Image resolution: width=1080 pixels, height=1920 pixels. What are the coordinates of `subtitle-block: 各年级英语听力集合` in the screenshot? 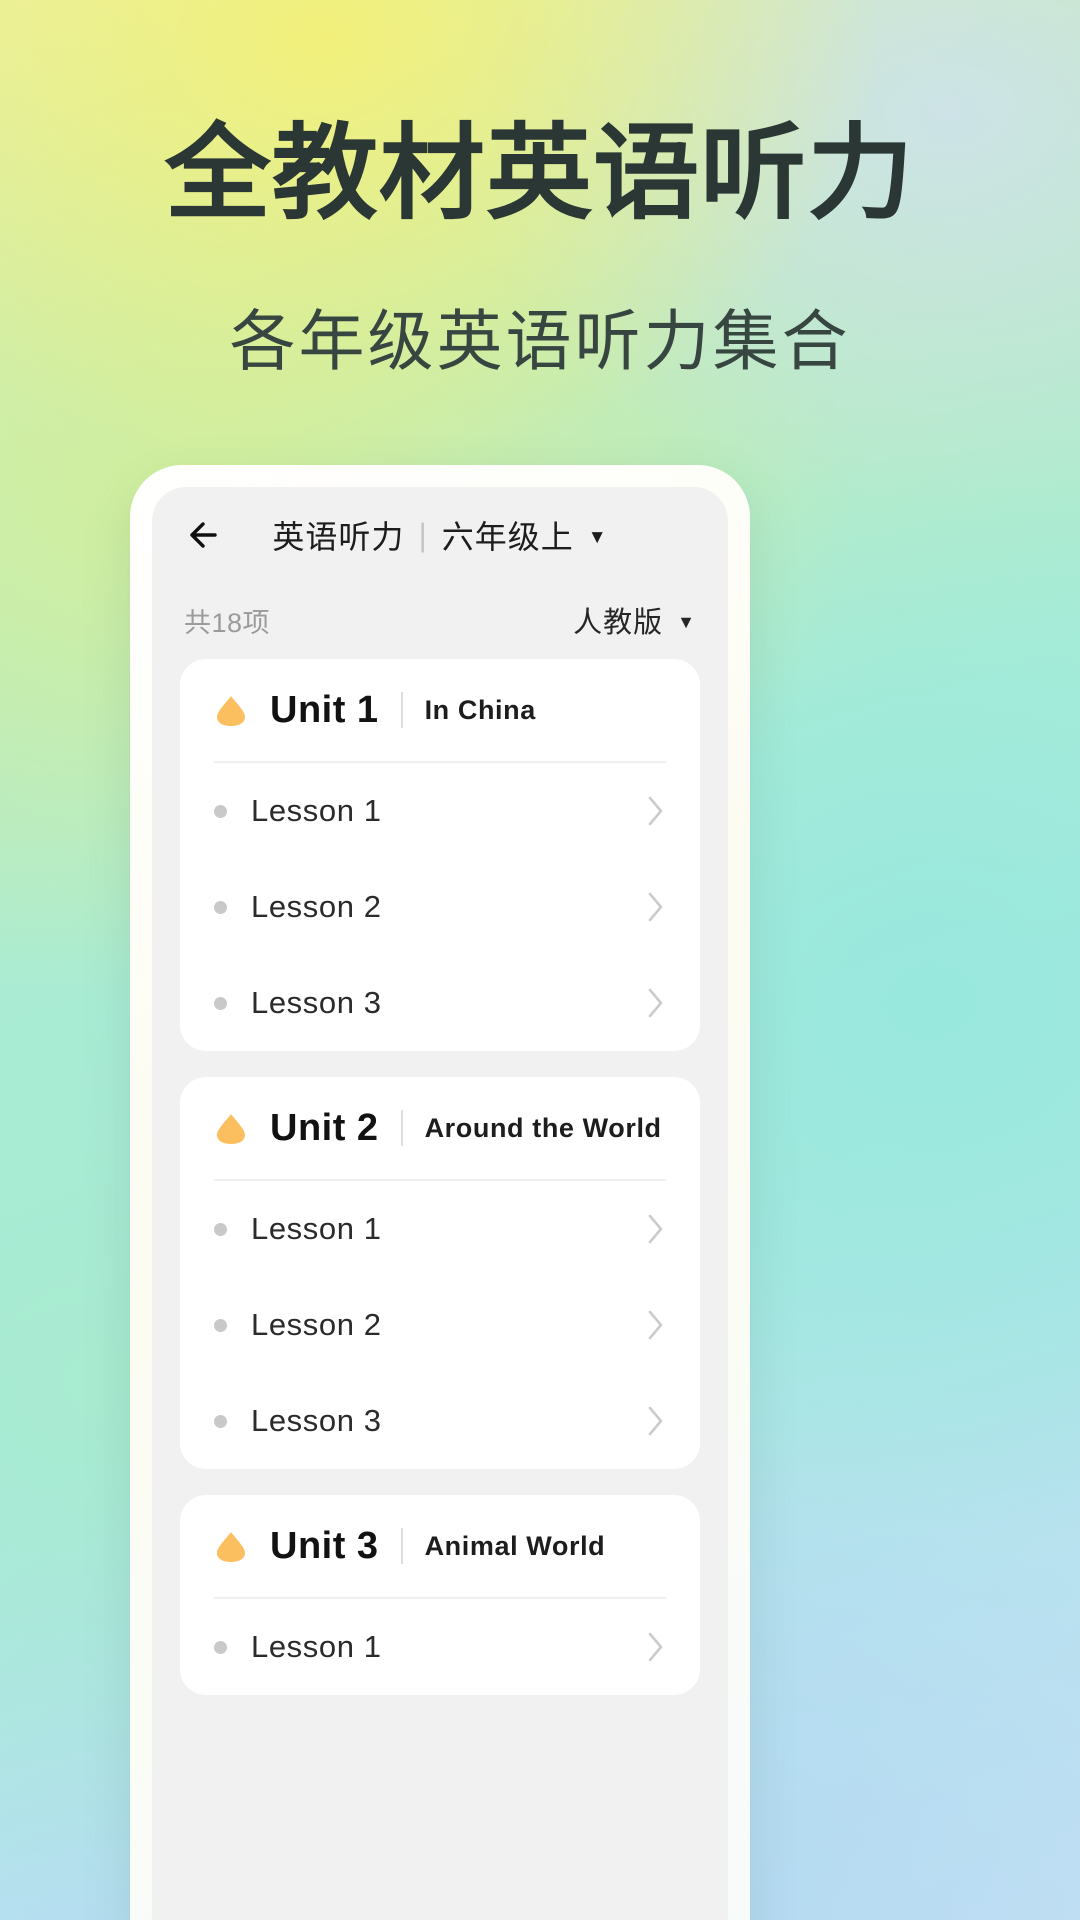 It's located at (540, 336).